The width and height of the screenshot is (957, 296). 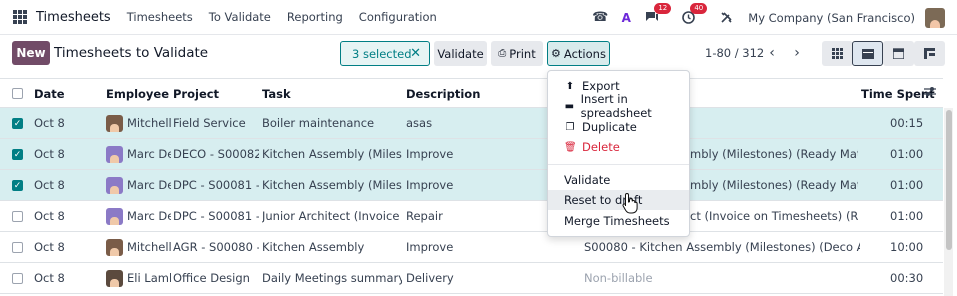 I want to click on action-duplicate: ❐ Duplicate, so click(x=618, y=127).